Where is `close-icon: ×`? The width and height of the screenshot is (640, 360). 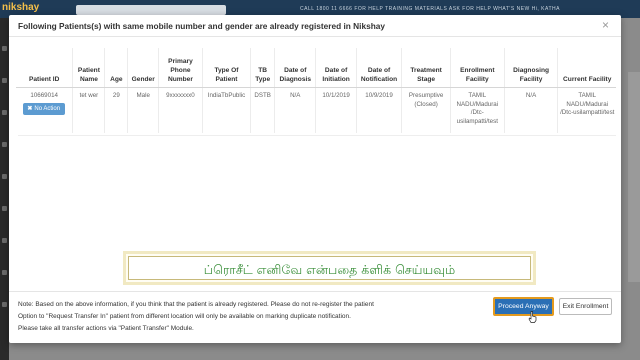 close-icon: × is located at coordinates (605, 25).